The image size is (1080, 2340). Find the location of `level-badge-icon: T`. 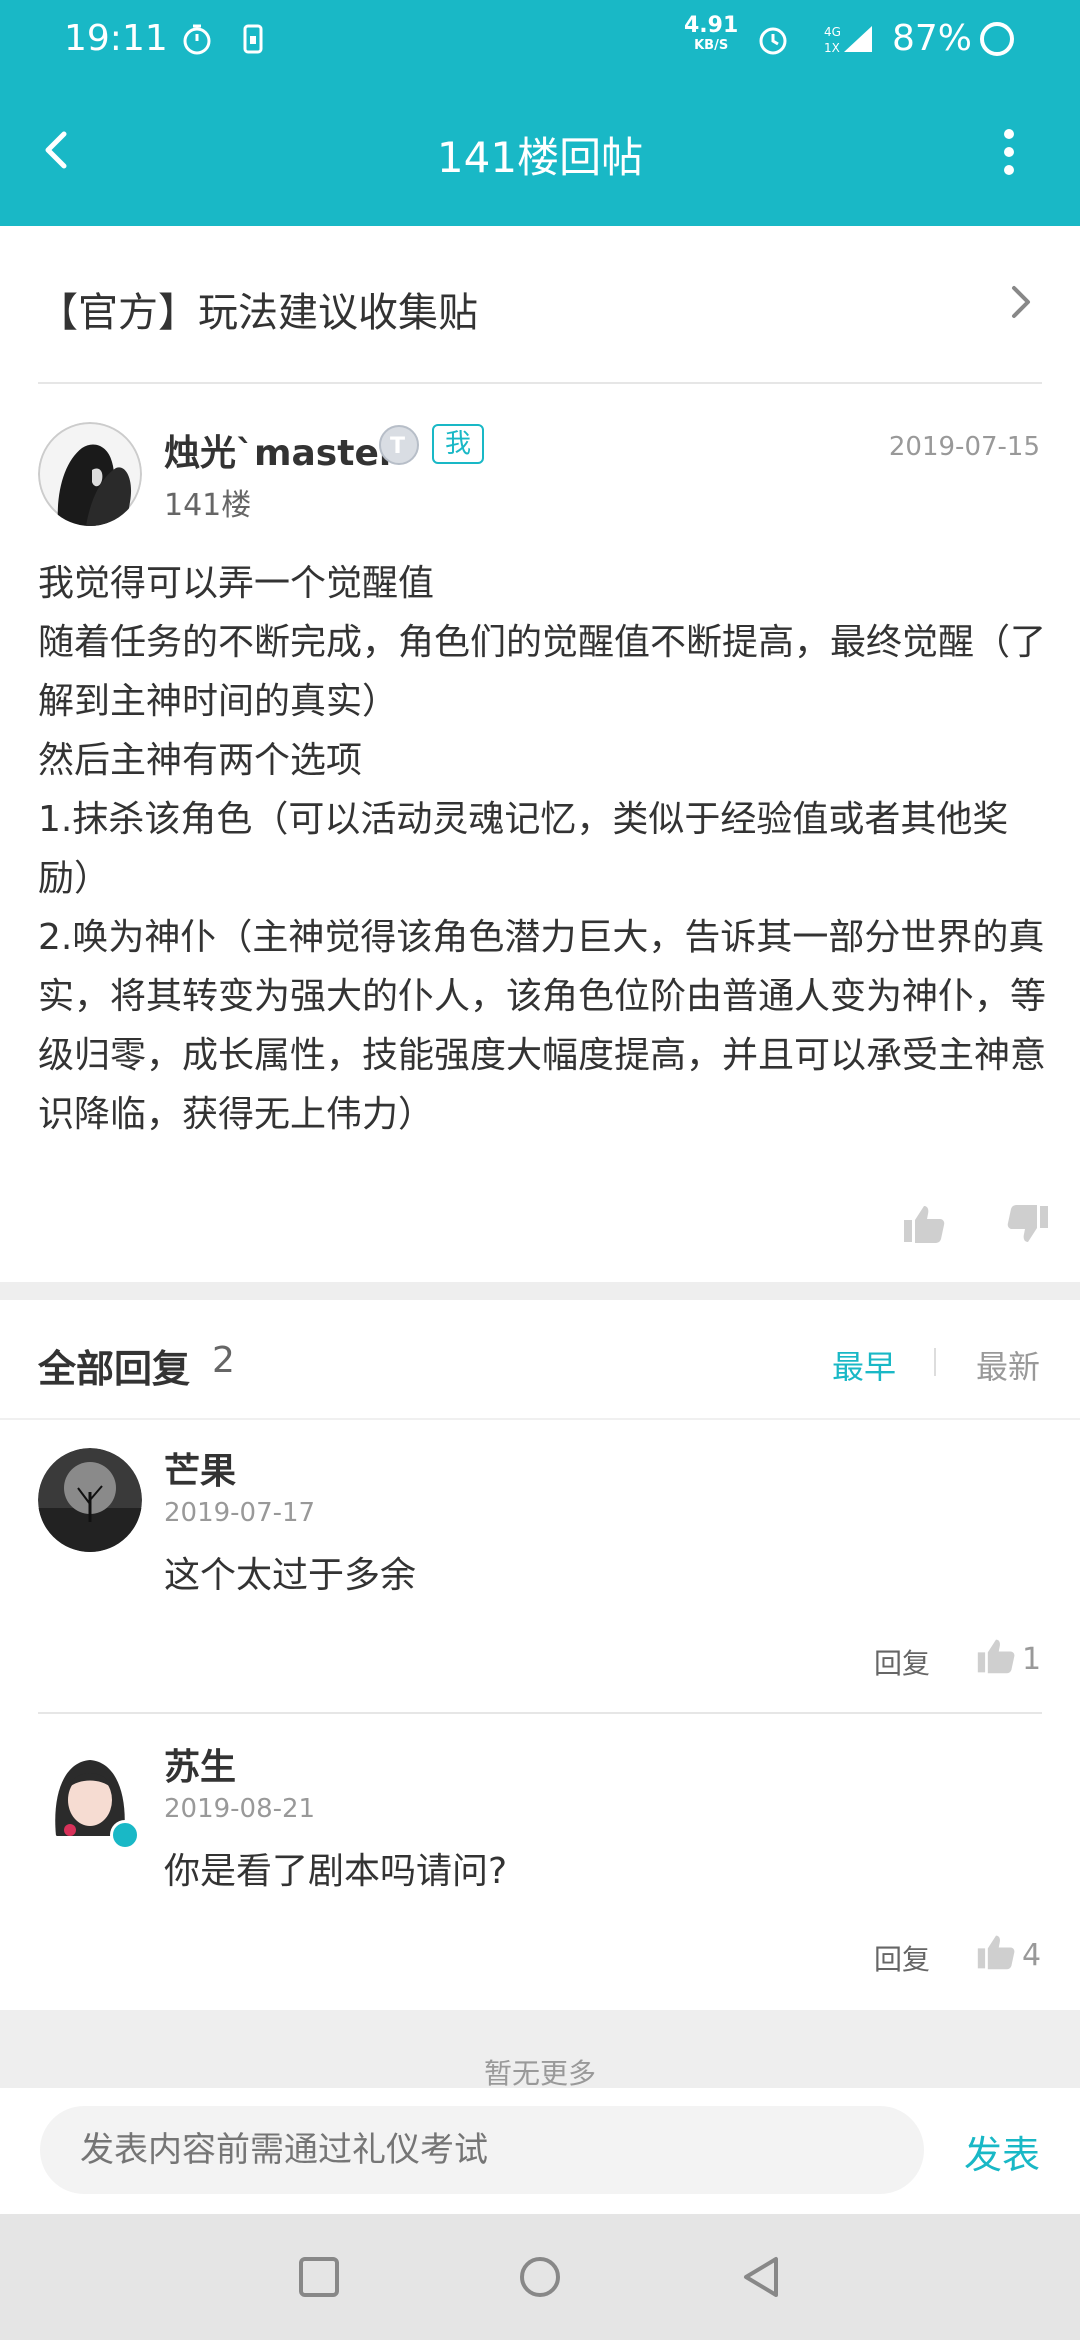

level-badge-icon: T is located at coordinates (399, 445).